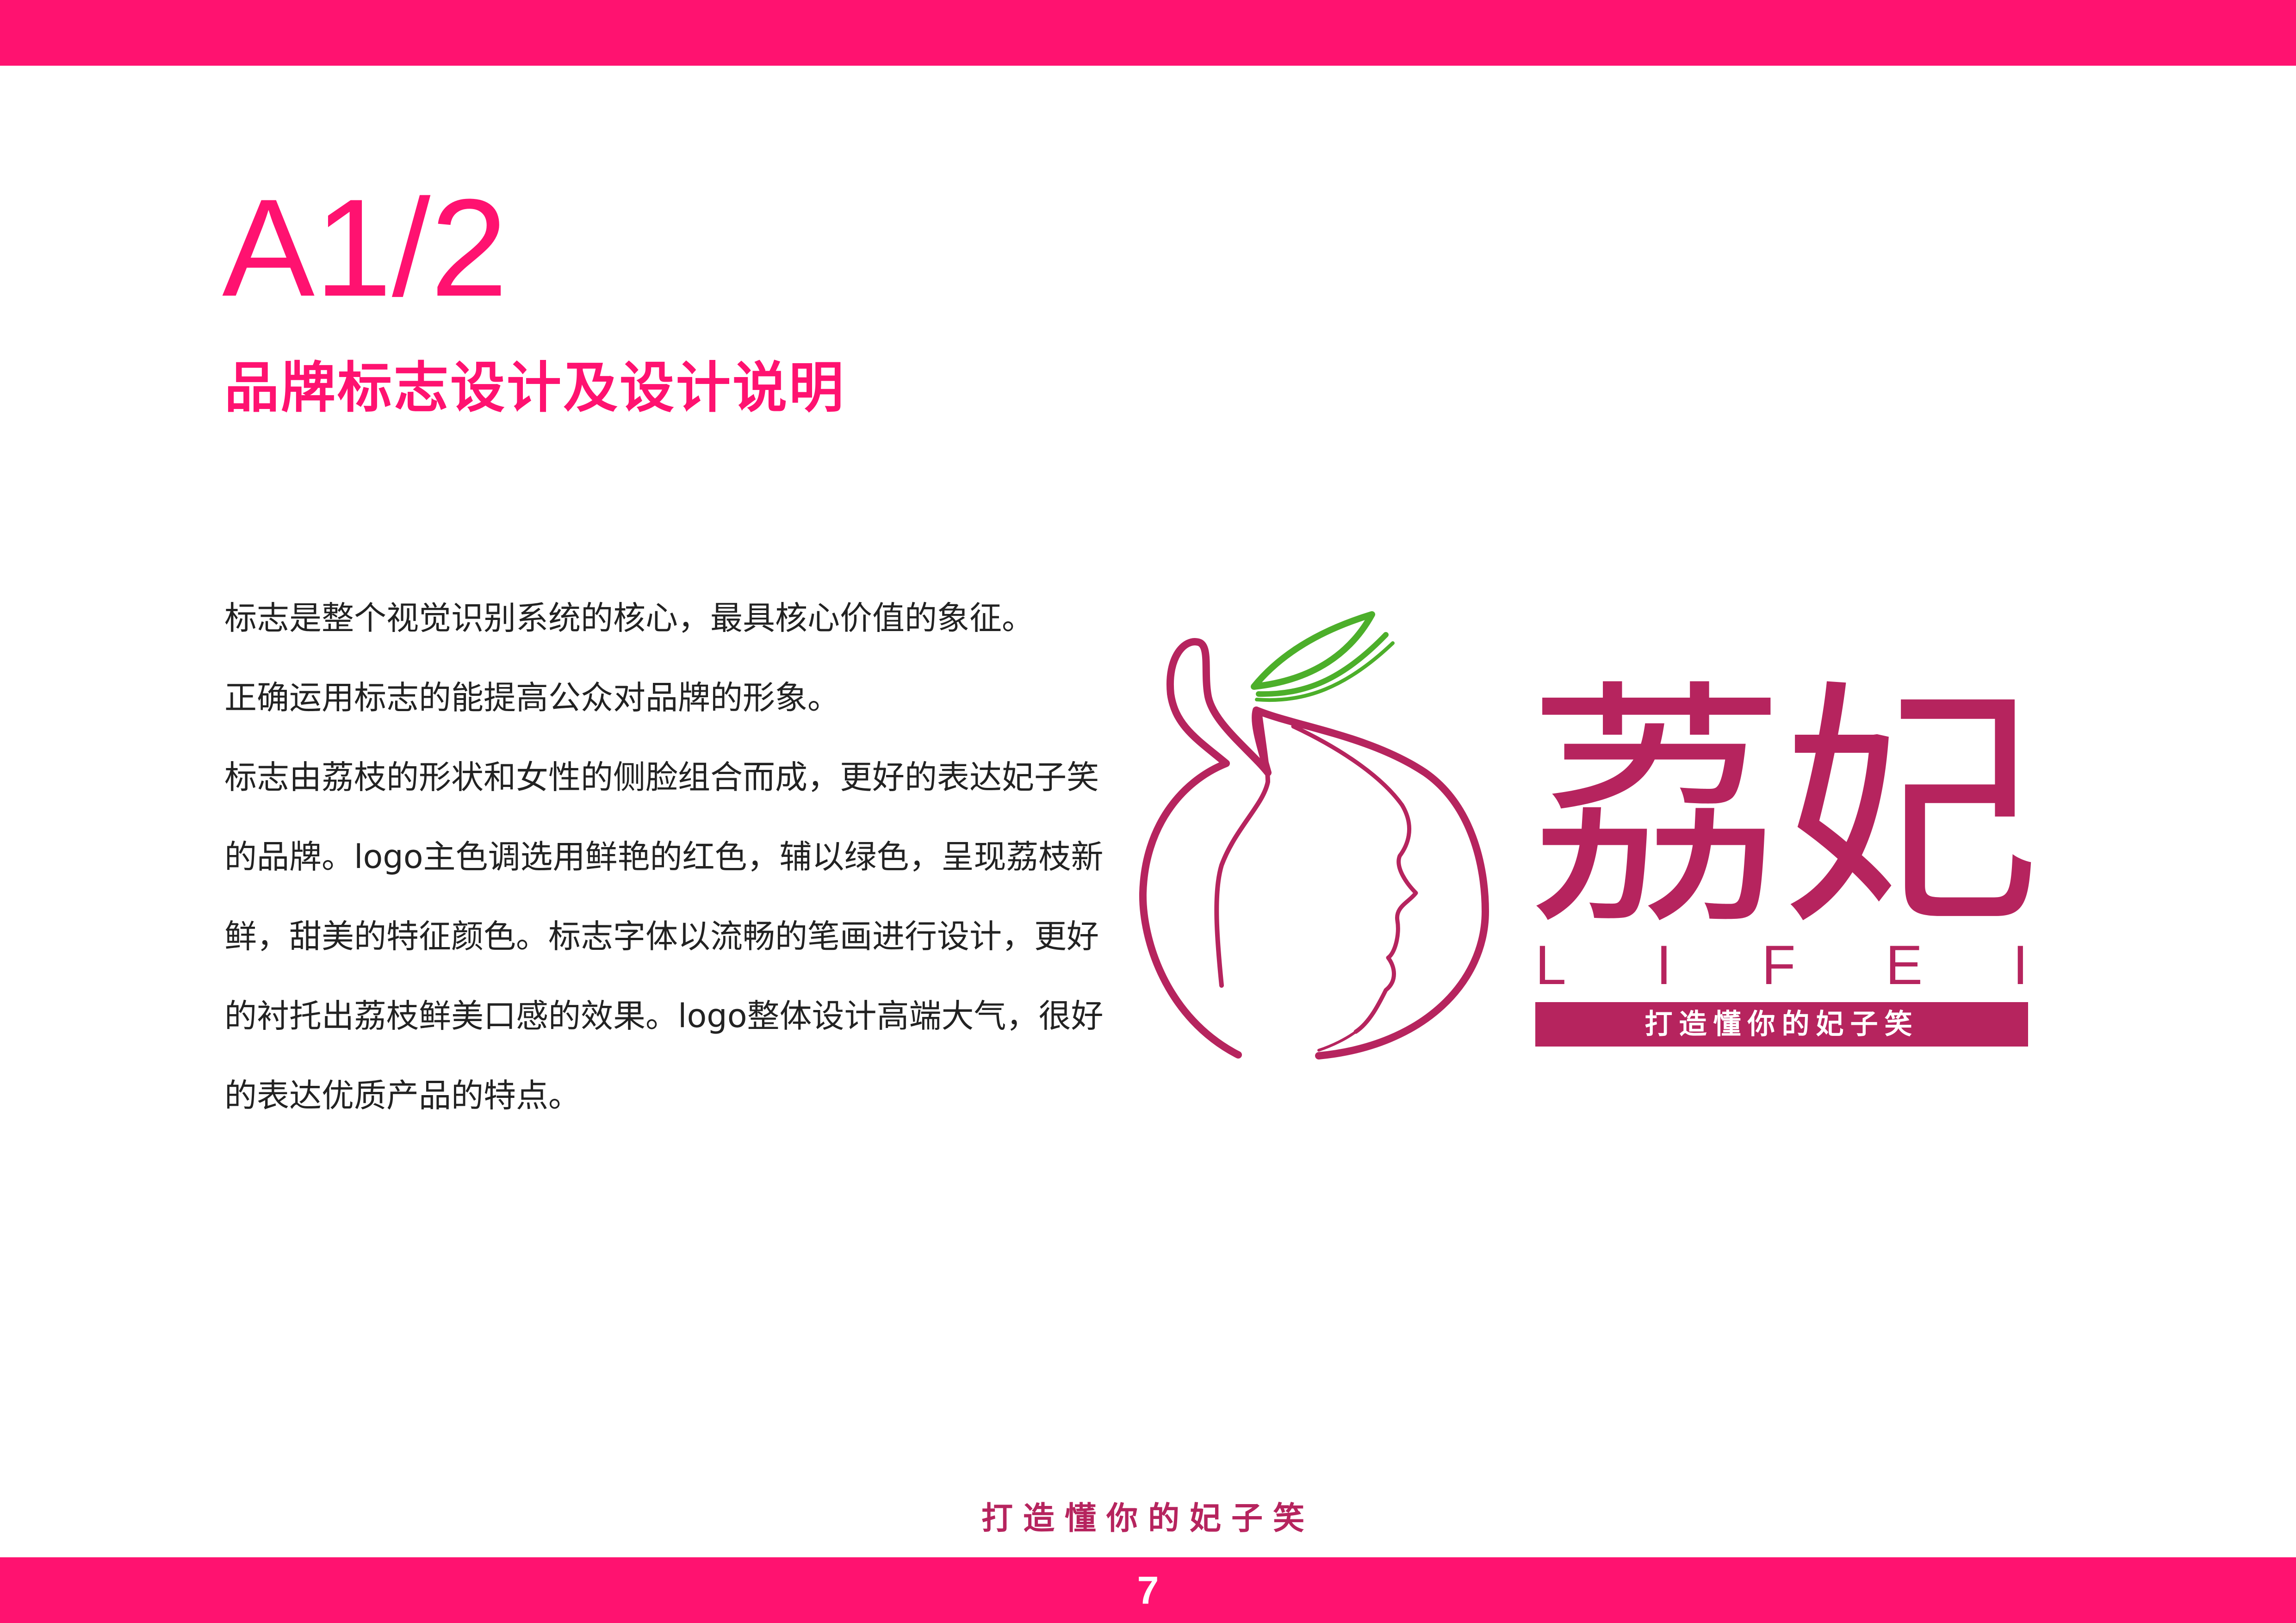 The image size is (2296, 1623). I want to click on page-number: 7, so click(1148, 1590).